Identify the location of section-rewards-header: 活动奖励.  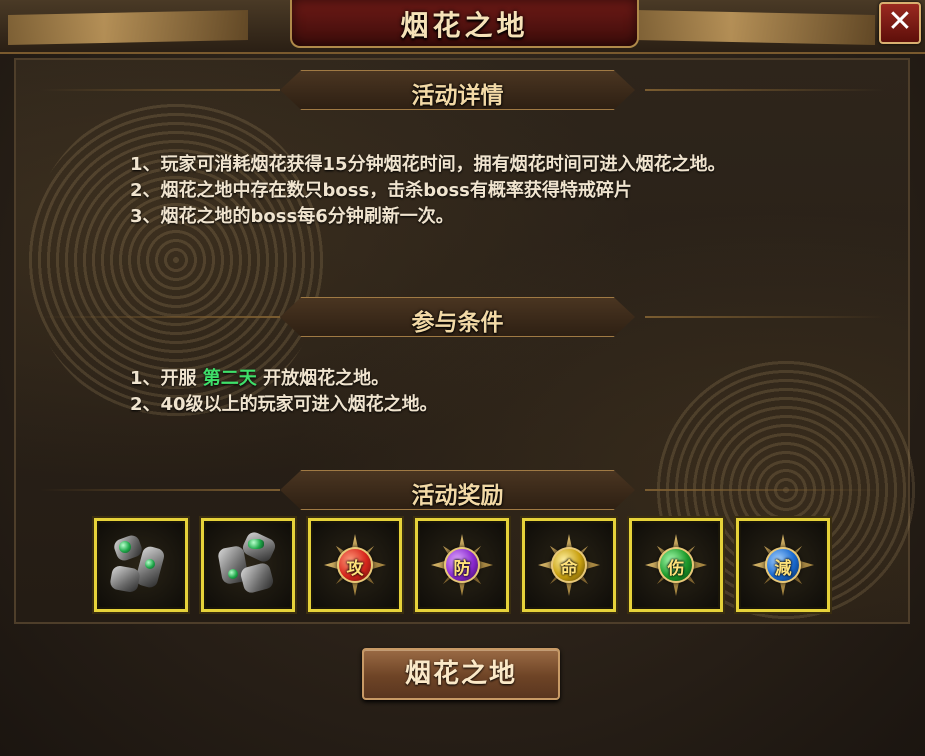
(462, 490).